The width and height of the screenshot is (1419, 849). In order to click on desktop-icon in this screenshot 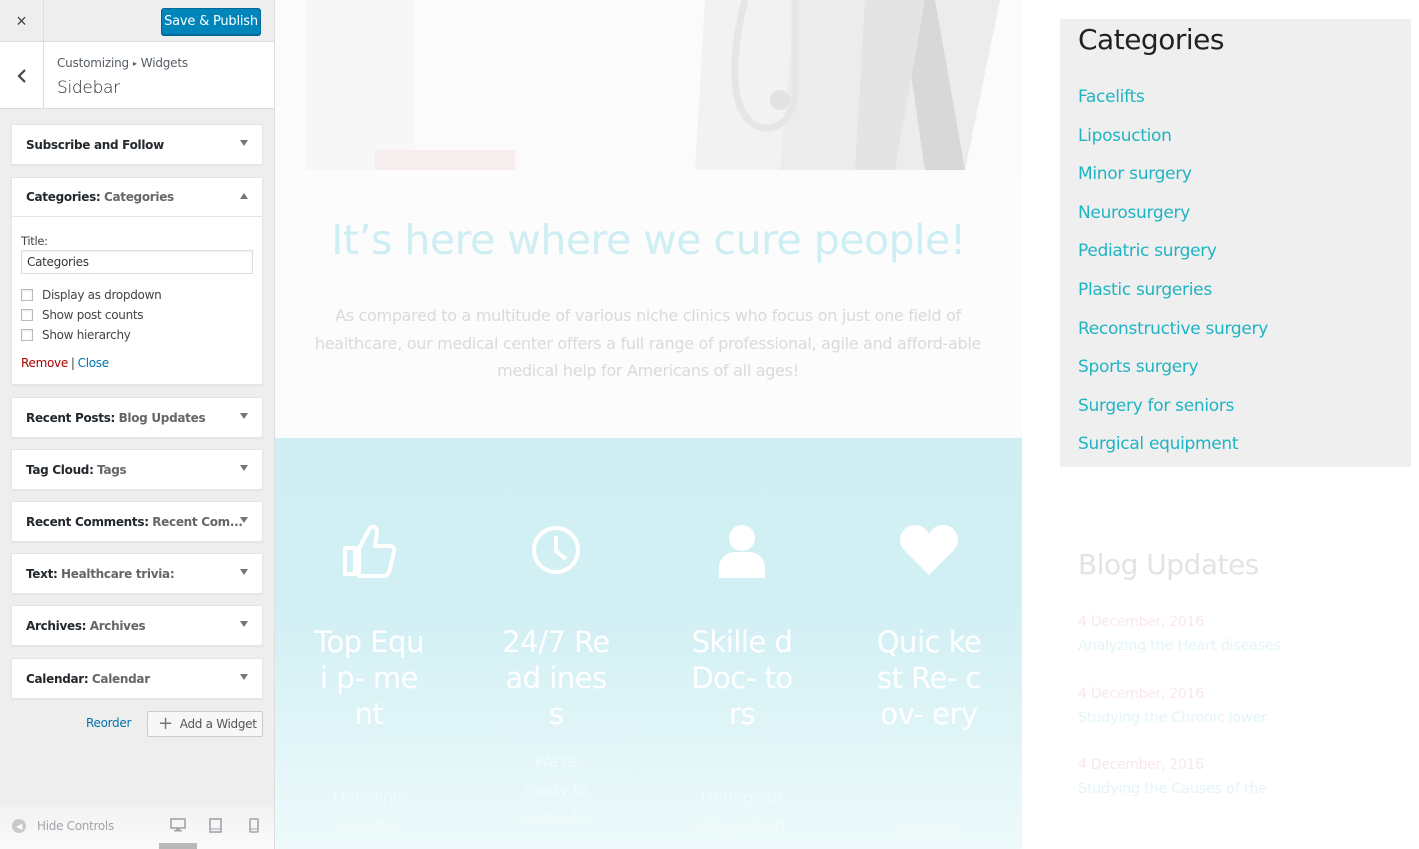, I will do `click(178, 825)`.